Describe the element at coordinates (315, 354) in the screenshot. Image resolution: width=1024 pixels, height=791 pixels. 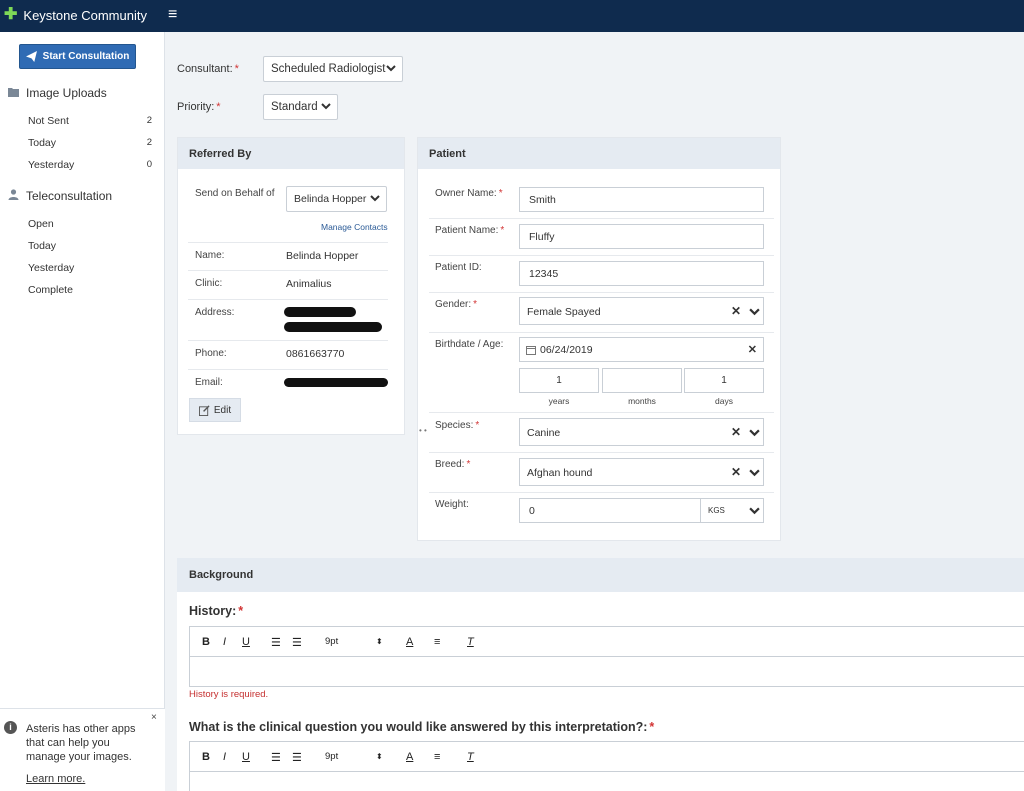
I see `phone-value: 0861663770` at that location.